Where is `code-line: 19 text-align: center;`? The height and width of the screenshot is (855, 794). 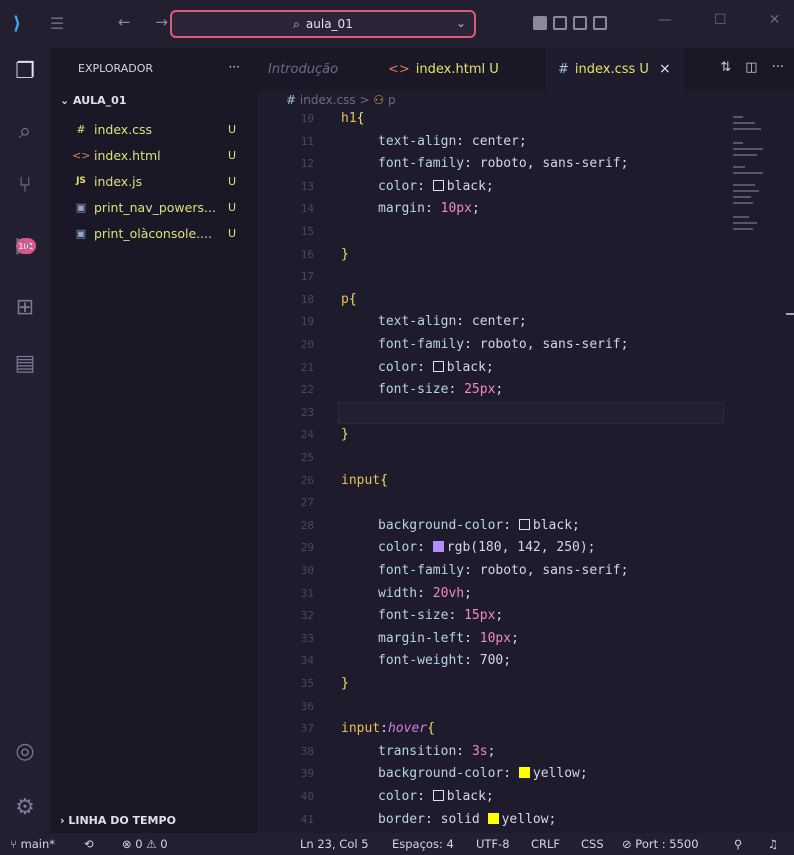 code-line: 19 text-align: center; is located at coordinates (493, 322).